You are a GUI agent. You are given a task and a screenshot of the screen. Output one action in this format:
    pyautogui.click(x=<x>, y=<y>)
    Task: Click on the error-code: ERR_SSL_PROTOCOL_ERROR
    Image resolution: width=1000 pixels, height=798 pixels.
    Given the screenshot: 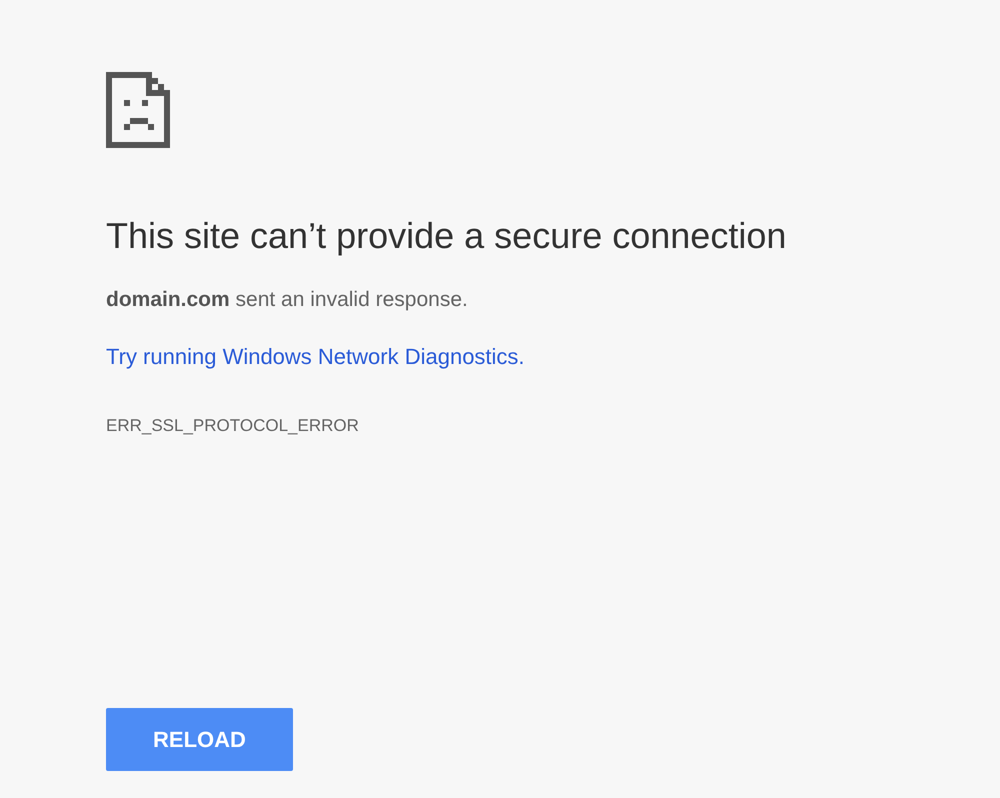 What is the action you would take?
    pyautogui.click(x=232, y=425)
    